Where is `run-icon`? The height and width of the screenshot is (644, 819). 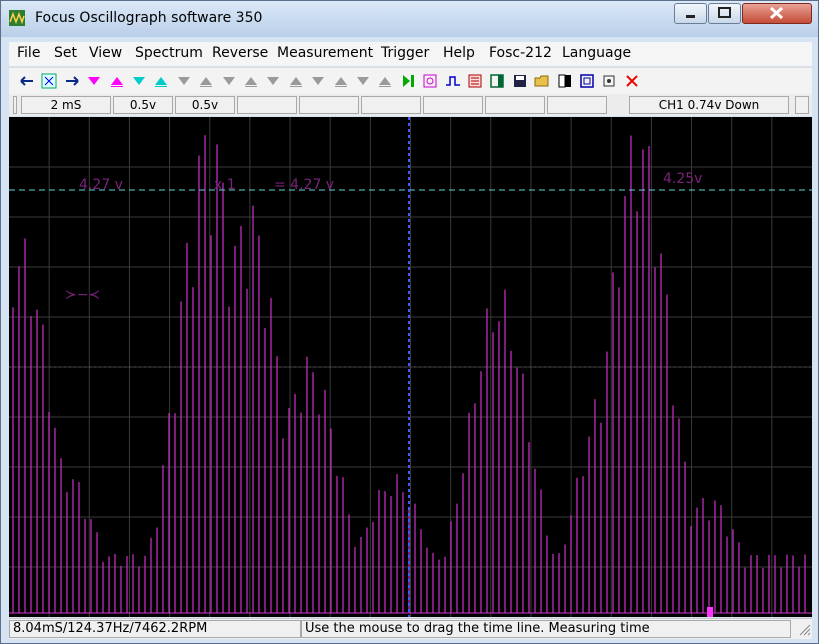
run-icon is located at coordinates (408, 81).